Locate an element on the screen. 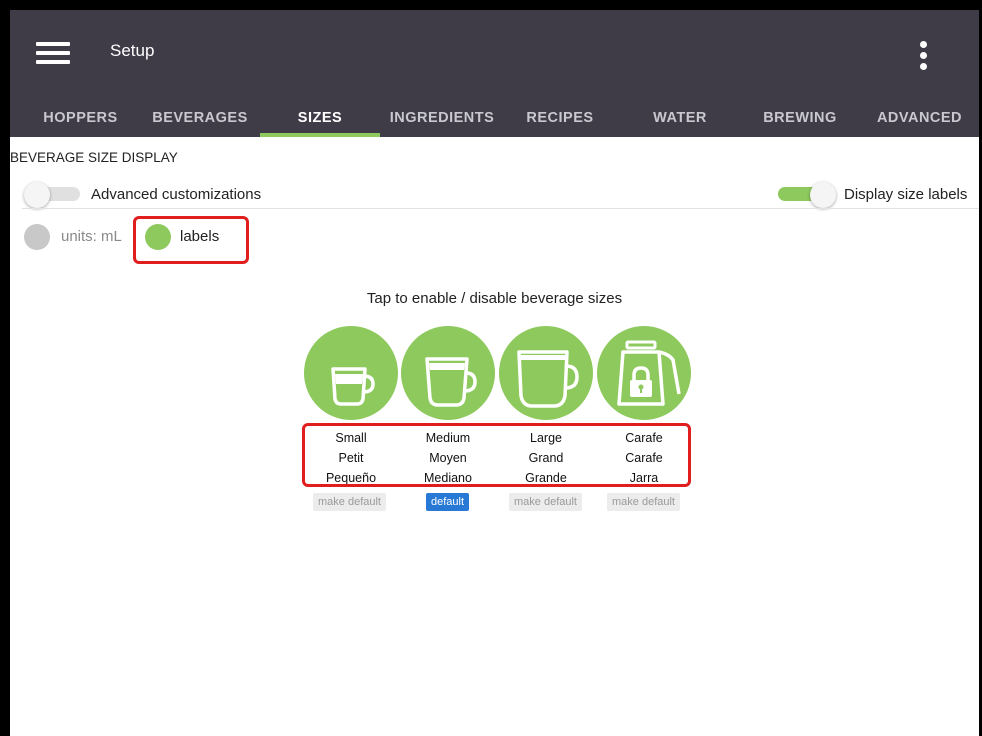 The image size is (982, 736). default-medium-badge: default is located at coordinates (448, 502).